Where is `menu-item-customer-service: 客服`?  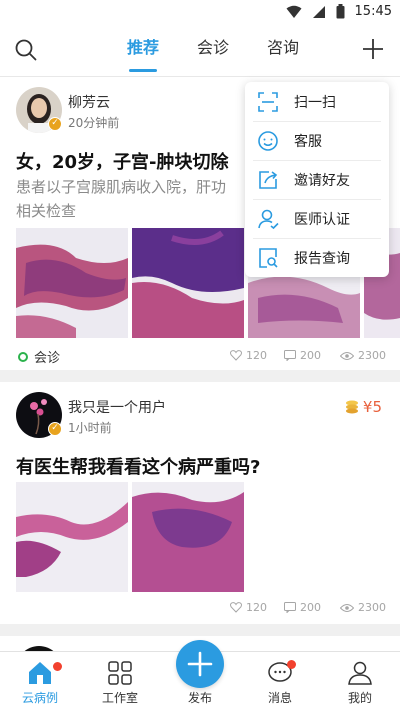 menu-item-customer-service: 客服 is located at coordinates (317, 140).